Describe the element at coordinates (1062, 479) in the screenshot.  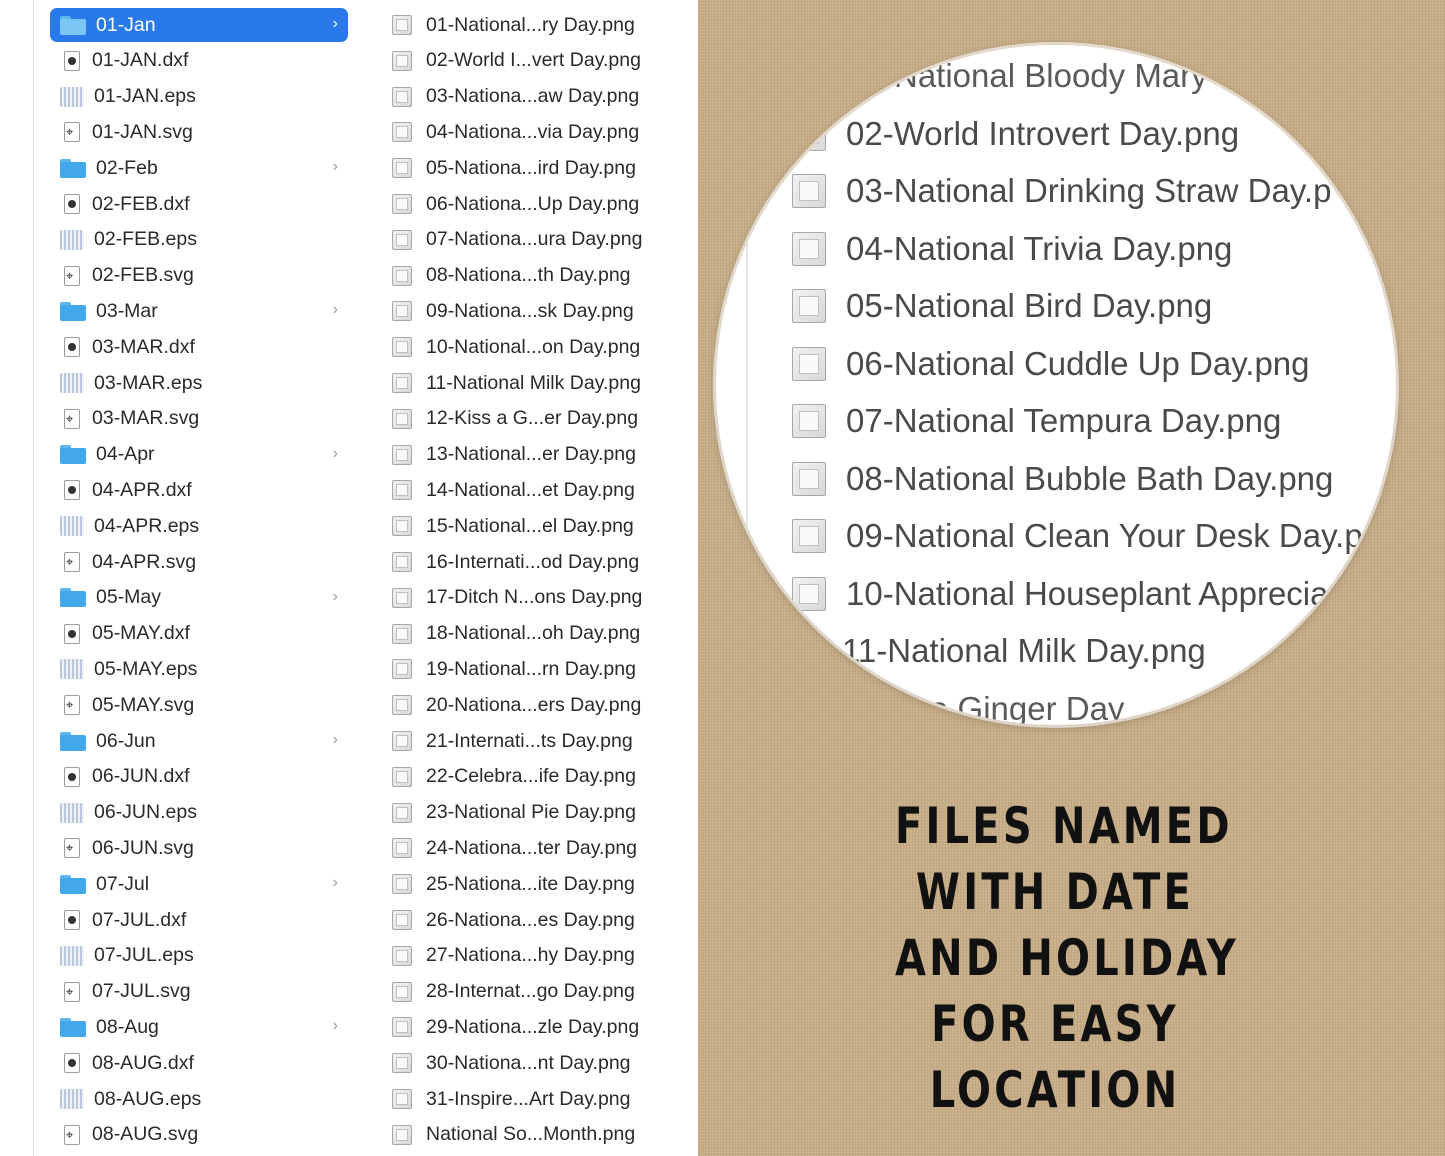
I see `zoomed-file-row: 08-National Bubble Bath Day.png` at that location.